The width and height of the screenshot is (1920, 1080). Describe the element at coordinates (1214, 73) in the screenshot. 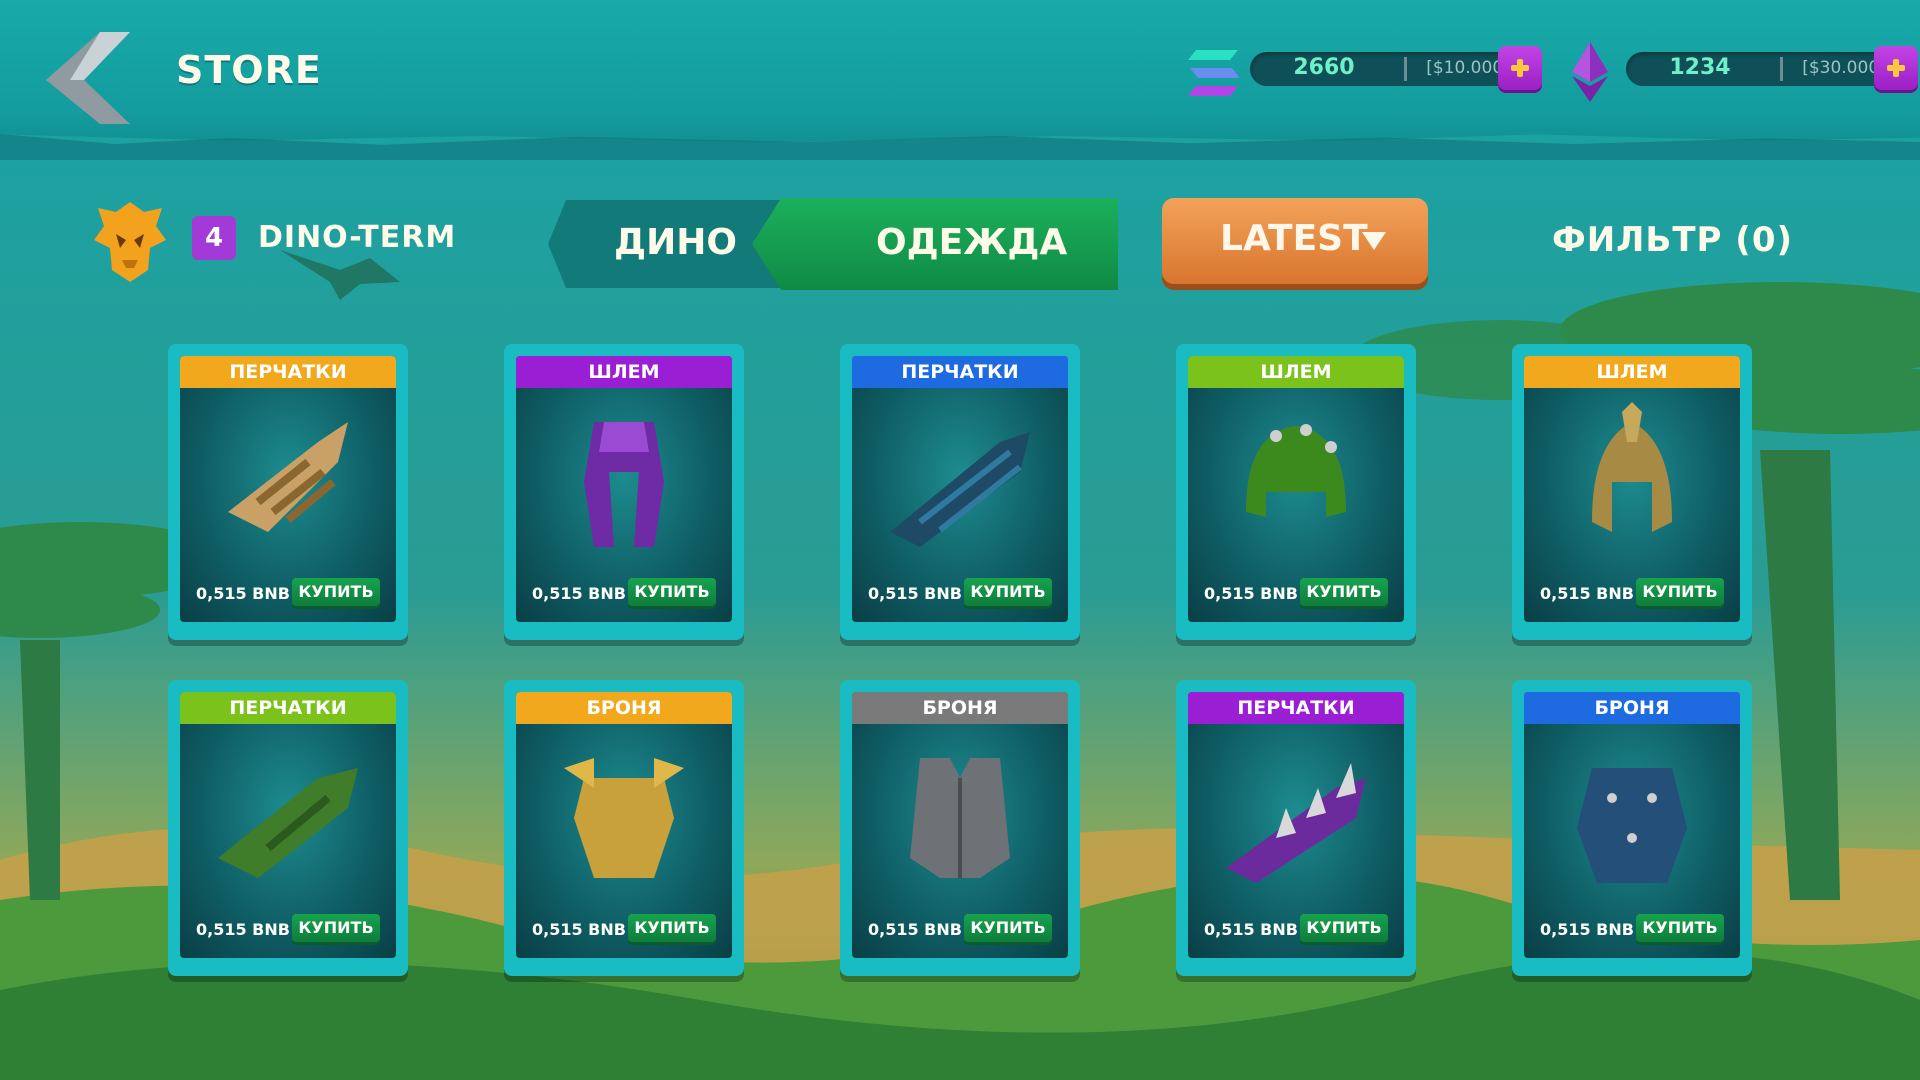

I see `solana-icon` at that location.